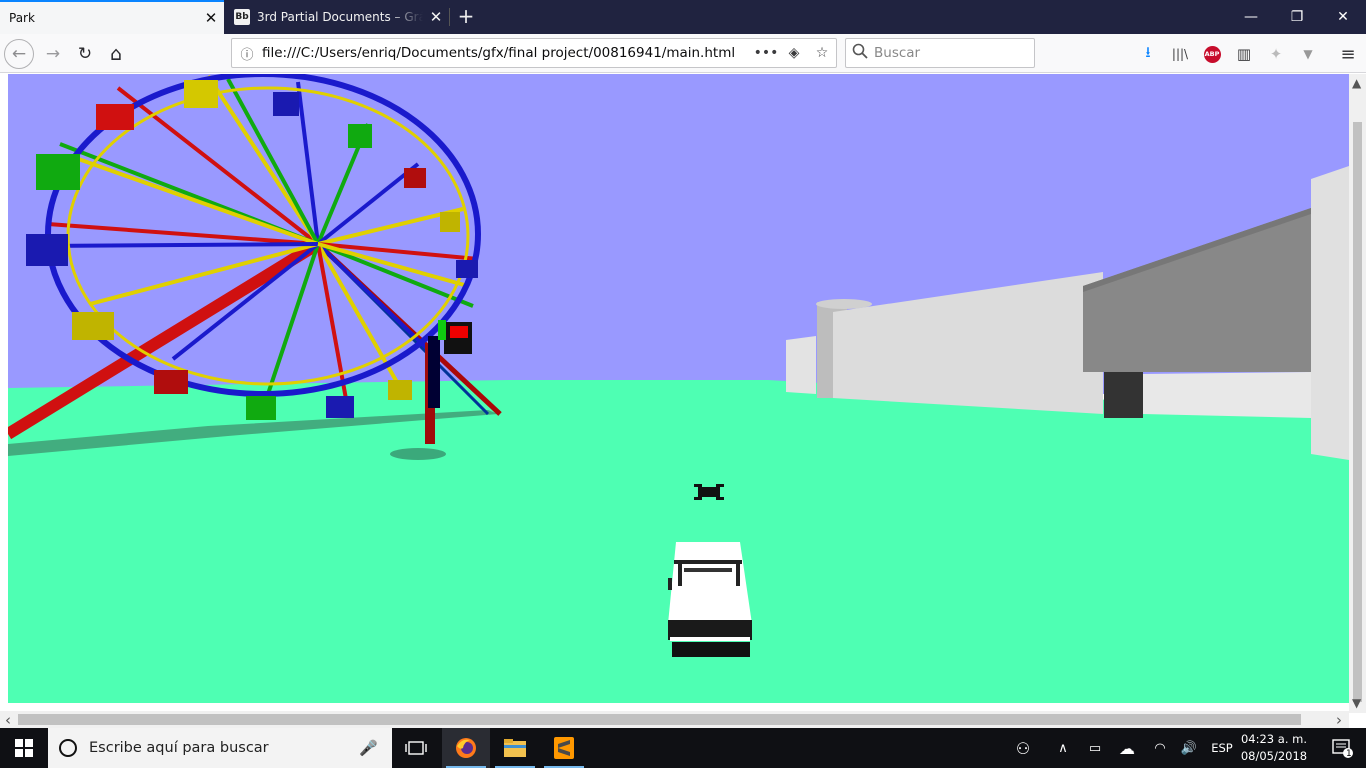 The width and height of the screenshot is (1366, 768). What do you see at coordinates (1244, 54) in the screenshot?
I see `sidebar-icon: ▥` at bounding box center [1244, 54].